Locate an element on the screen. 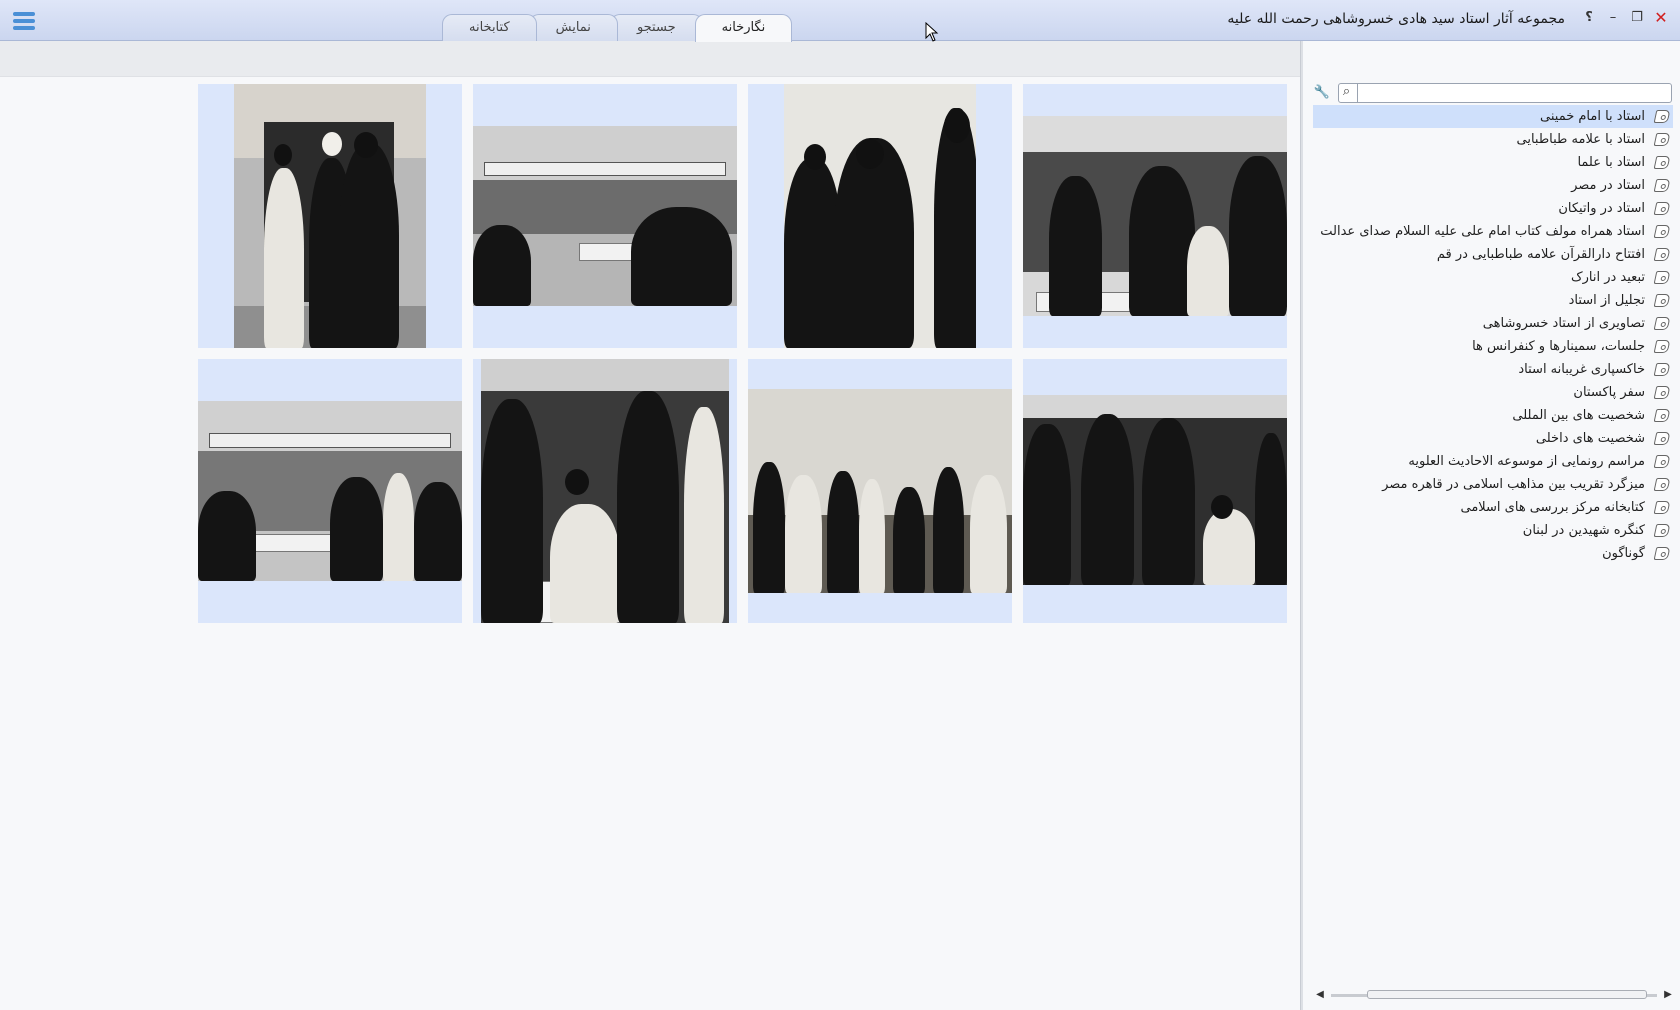 The image size is (1680, 1010). category-item: جلسات، سمینارها و کنفرانس ها is located at coordinates (1493, 346).